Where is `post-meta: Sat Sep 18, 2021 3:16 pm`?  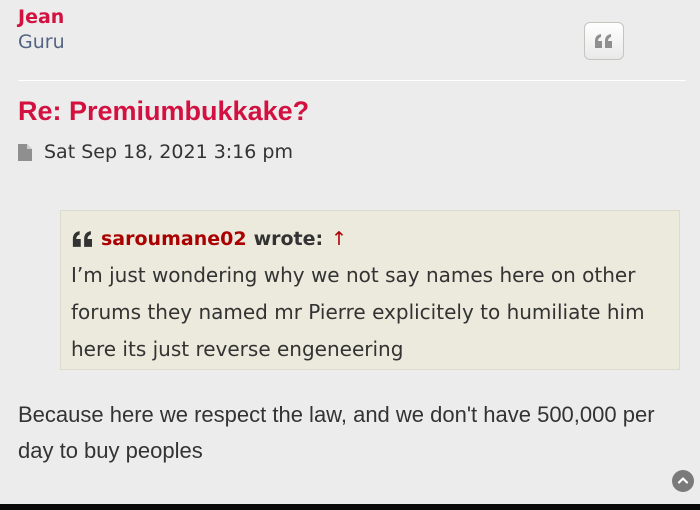 post-meta: Sat Sep 18, 2021 3:16 pm is located at coordinates (155, 152).